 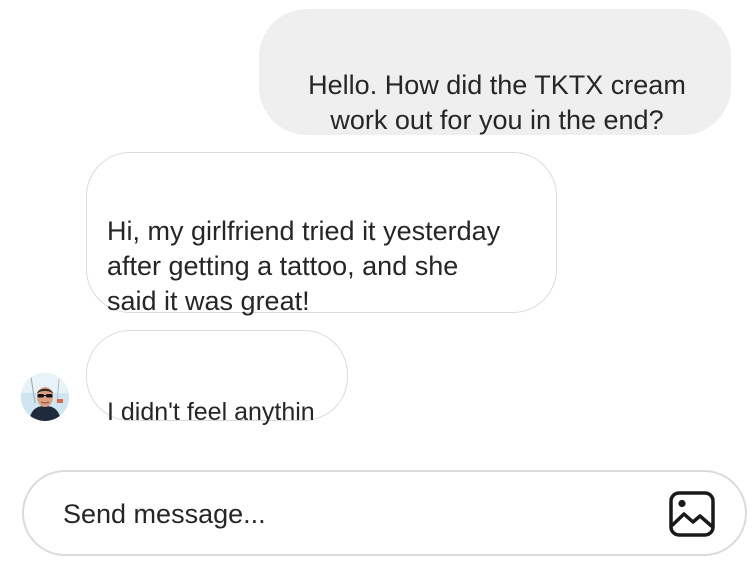 I want to click on avatar-photo, so click(x=45, y=397).